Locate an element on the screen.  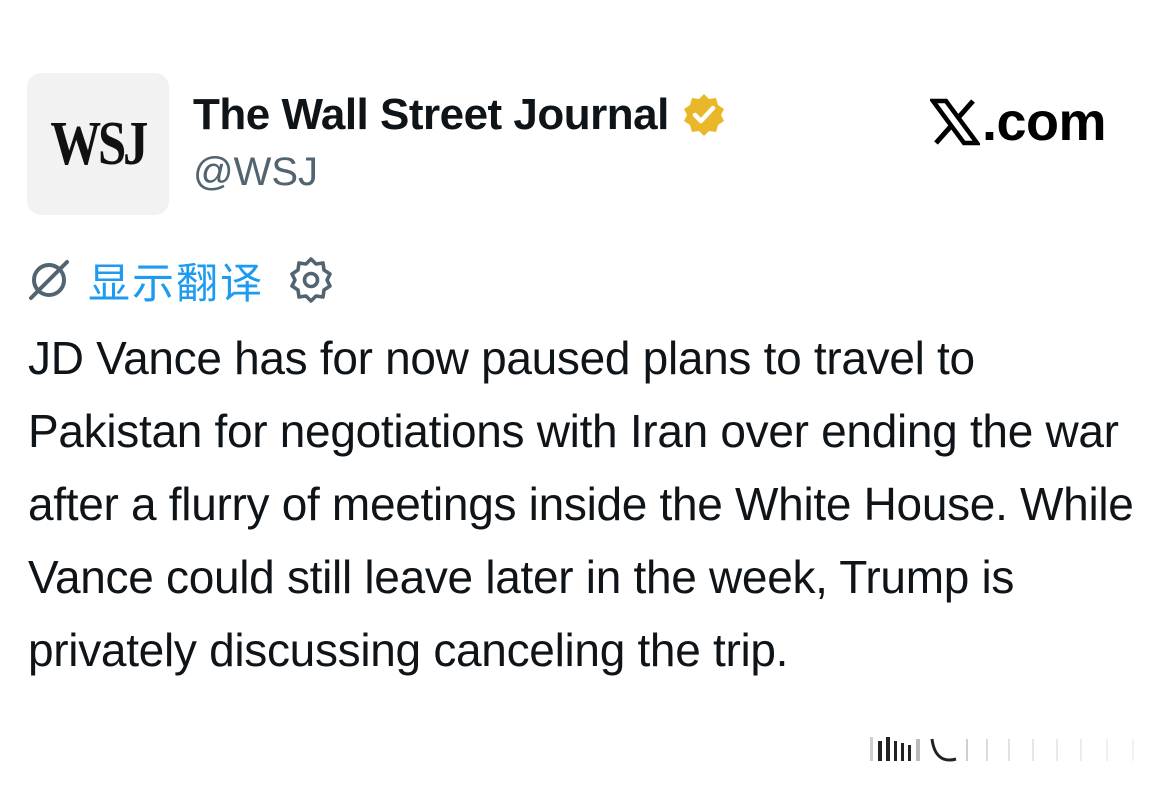
x-brand: .com is located at coordinates (1018, 122).